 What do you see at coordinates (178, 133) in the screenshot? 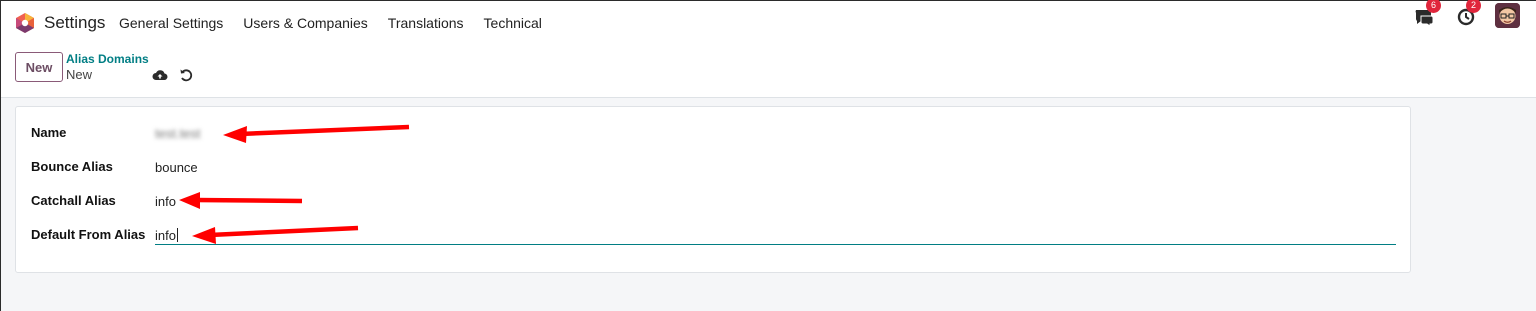
I see `name-field: test.test` at bounding box center [178, 133].